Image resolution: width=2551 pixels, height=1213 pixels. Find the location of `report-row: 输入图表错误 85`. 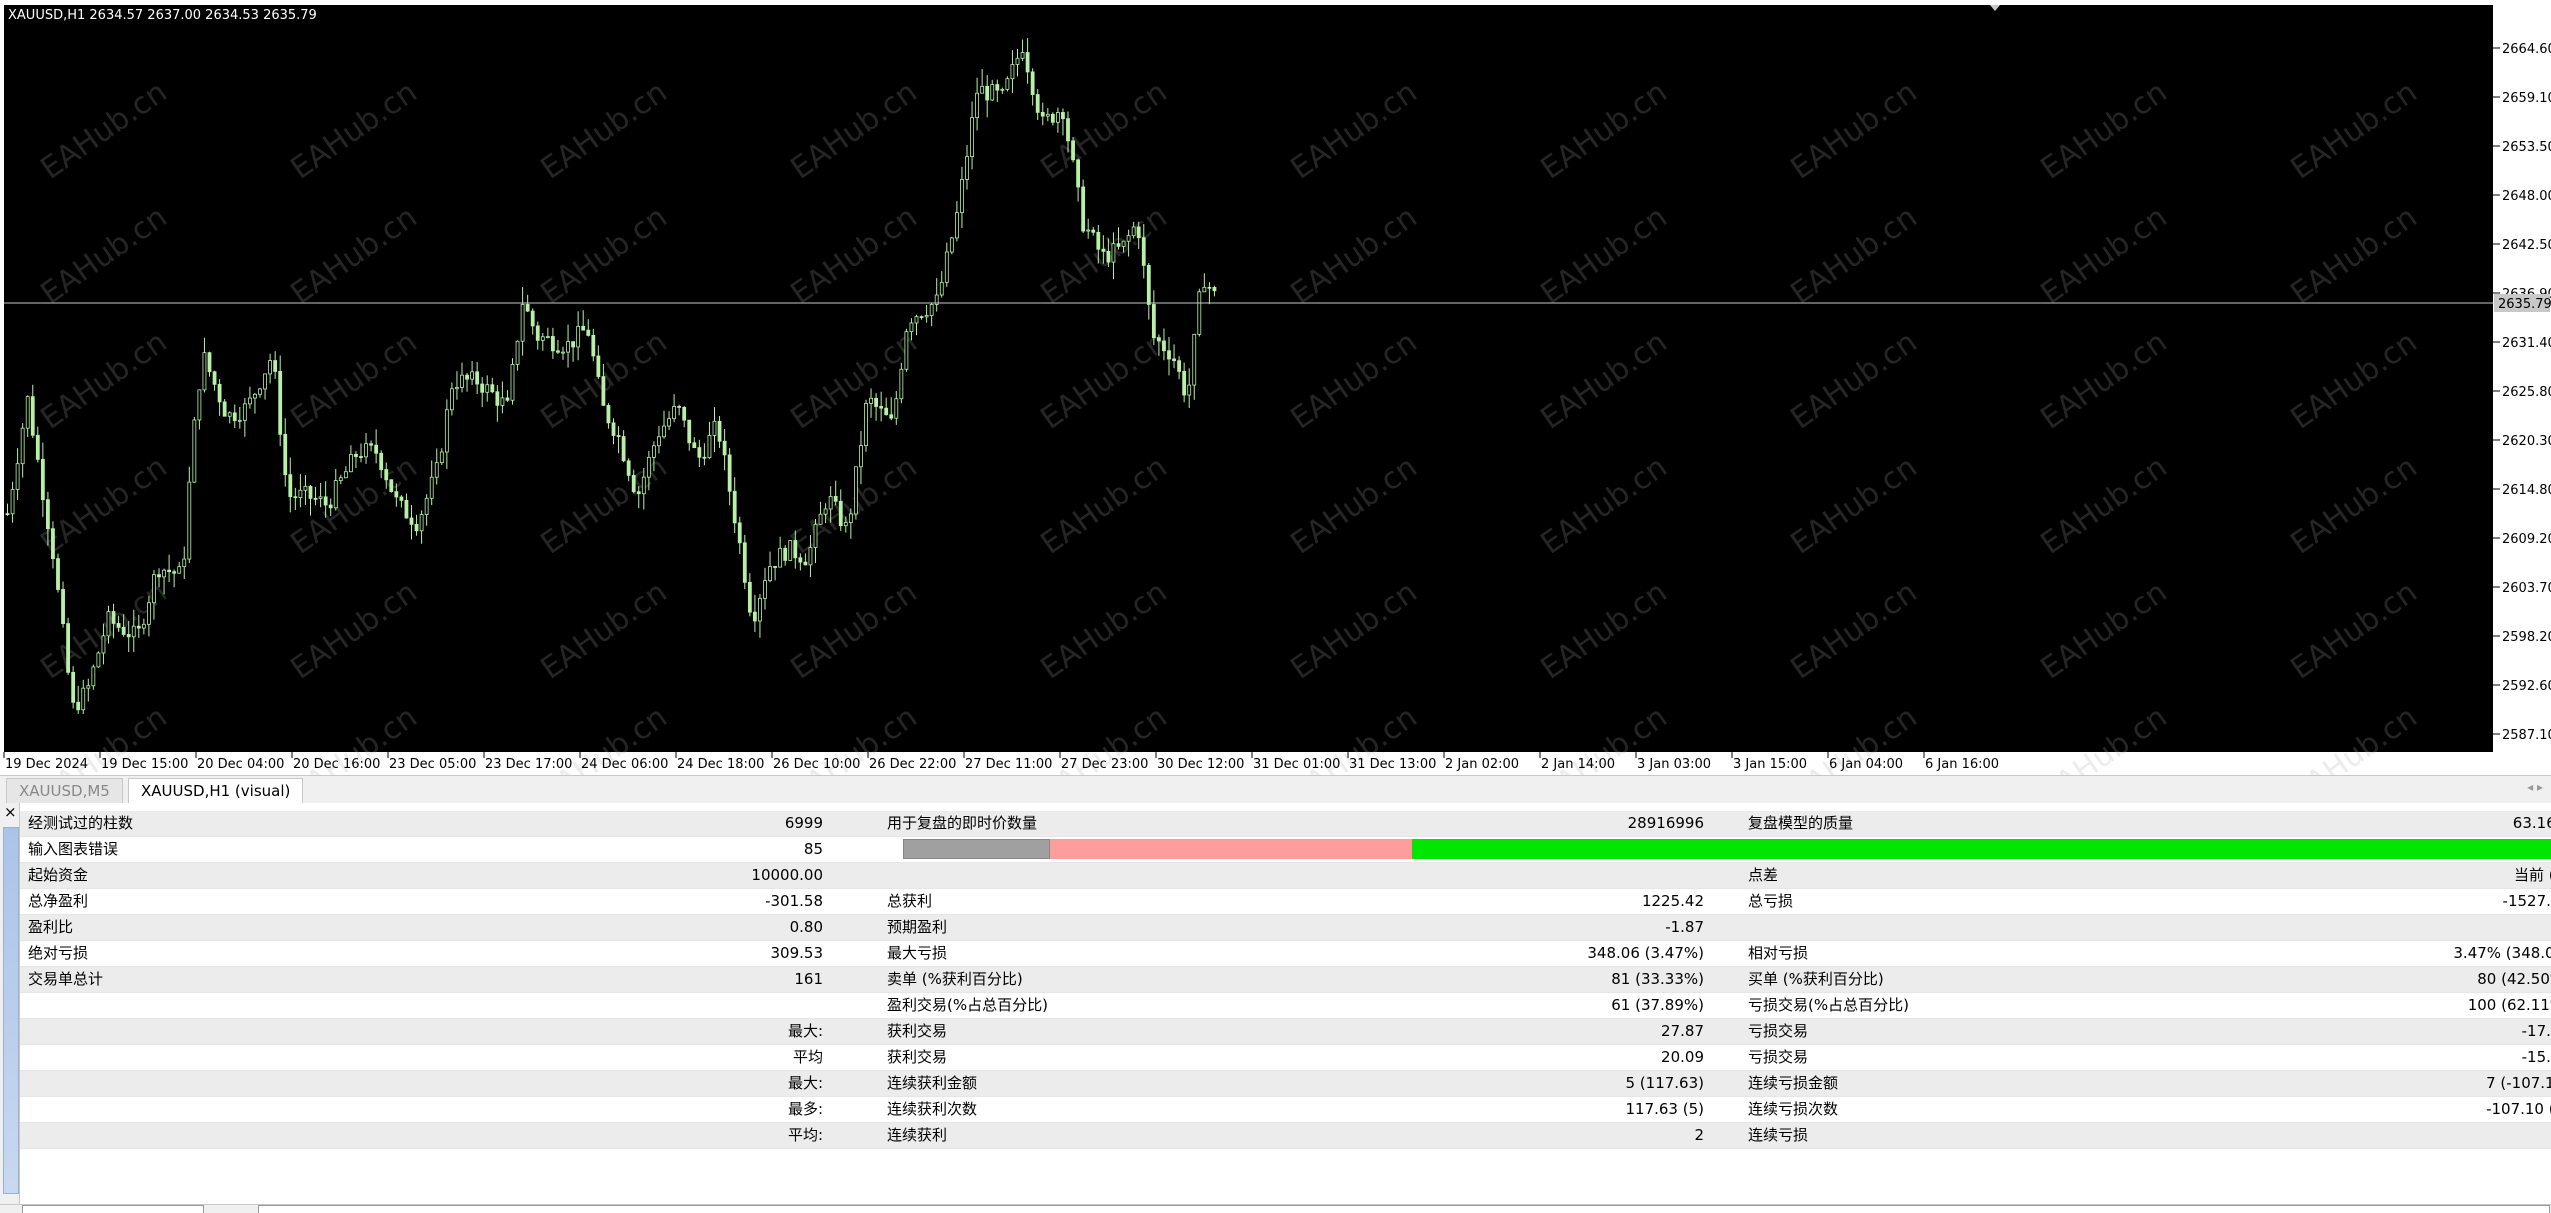

report-row: 输入图表错误 85 is located at coordinates (1285, 850).